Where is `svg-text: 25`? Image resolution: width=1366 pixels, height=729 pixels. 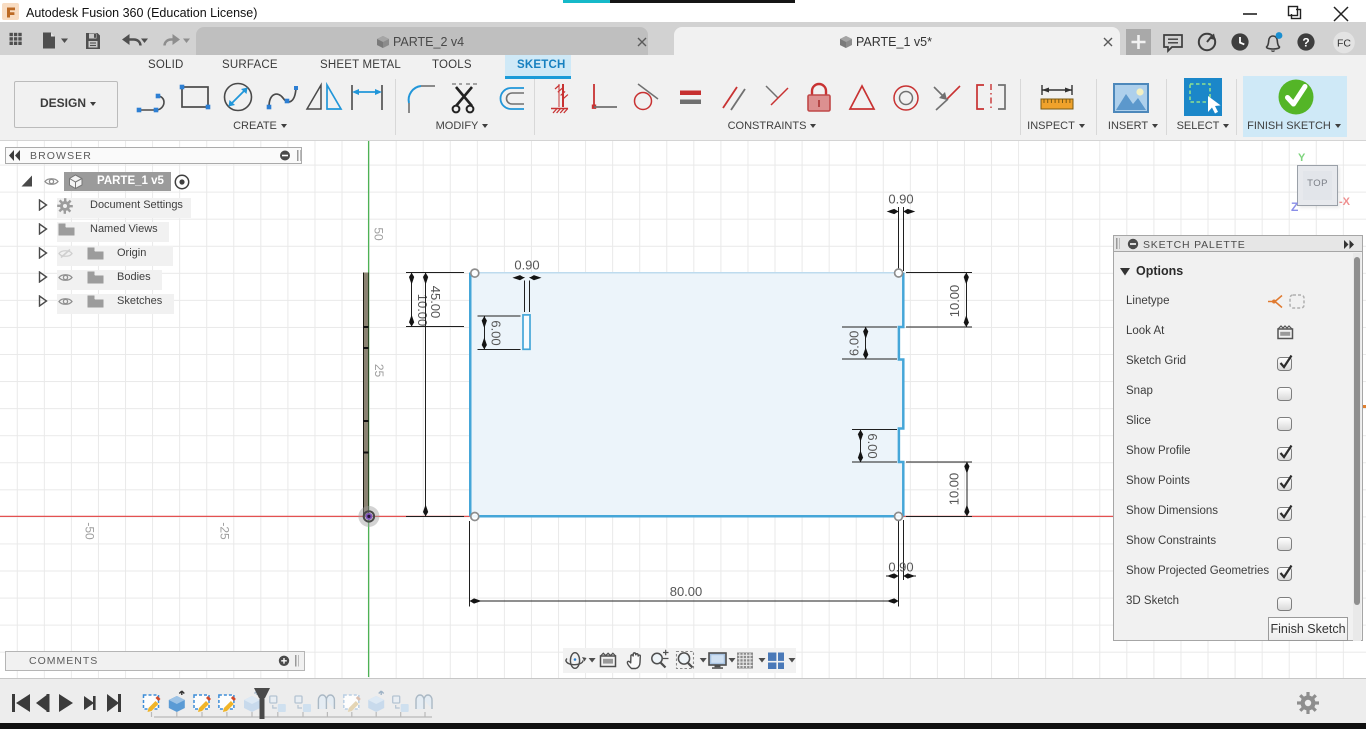 svg-text: 25 is located at coordinates (379, 371).